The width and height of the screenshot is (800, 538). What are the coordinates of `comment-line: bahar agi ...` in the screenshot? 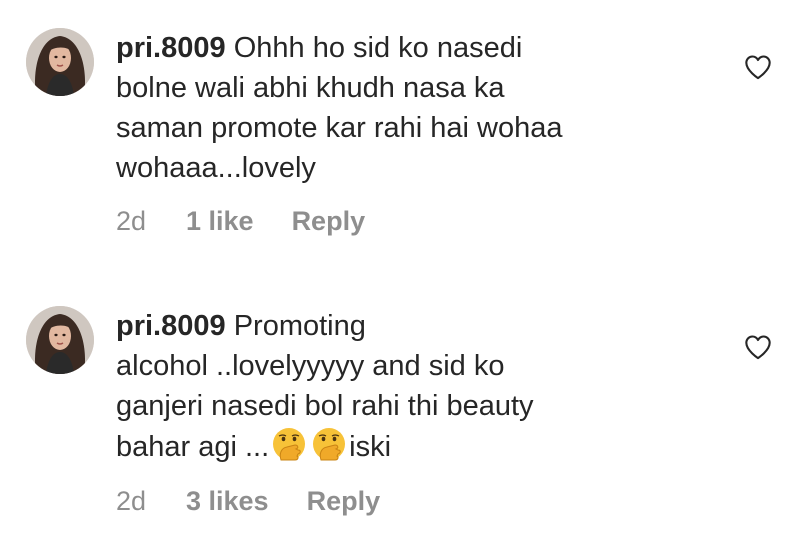 It's located at (193, 447).